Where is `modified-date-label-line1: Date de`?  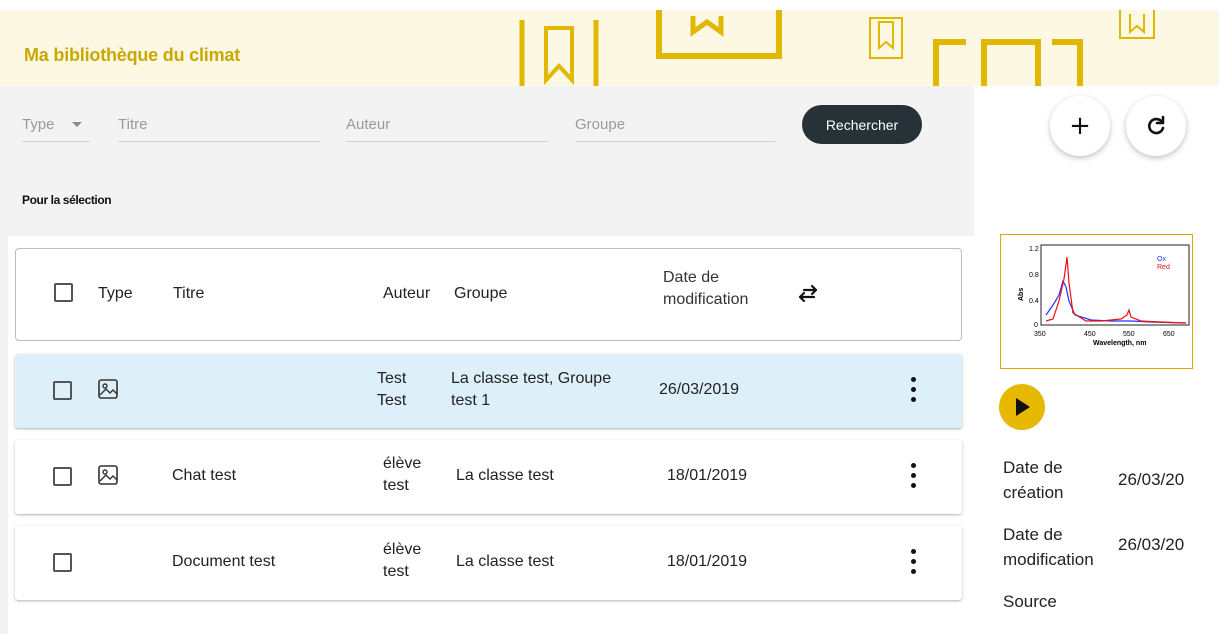 modified-date-label-line1: Date de is located at coordinates (1033, 534).